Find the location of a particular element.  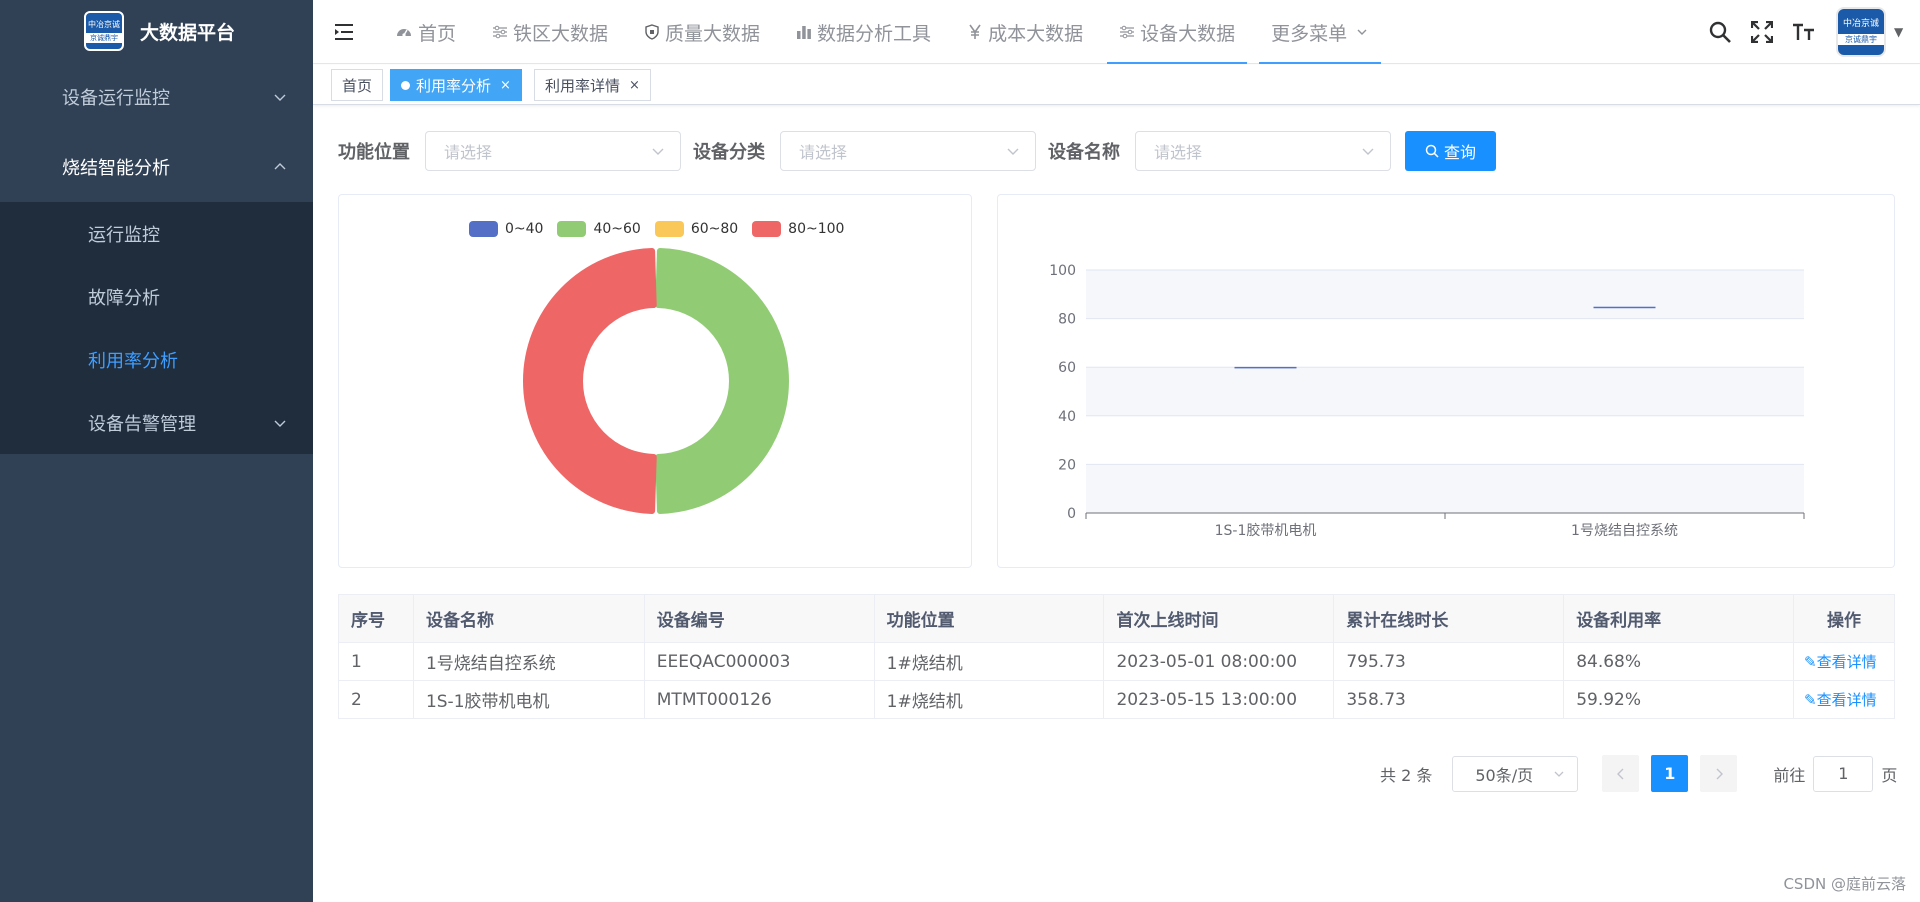

submenu-item-fault-analysis: 故障分析 is located at coordinates (156, 296).